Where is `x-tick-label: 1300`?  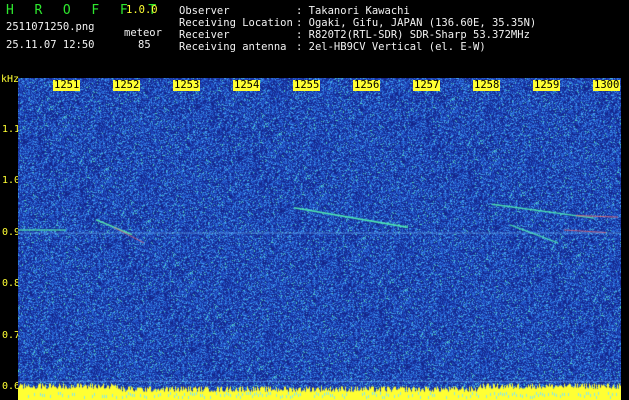
x-tick-label: 1300 is located at coordinates (607, 85).